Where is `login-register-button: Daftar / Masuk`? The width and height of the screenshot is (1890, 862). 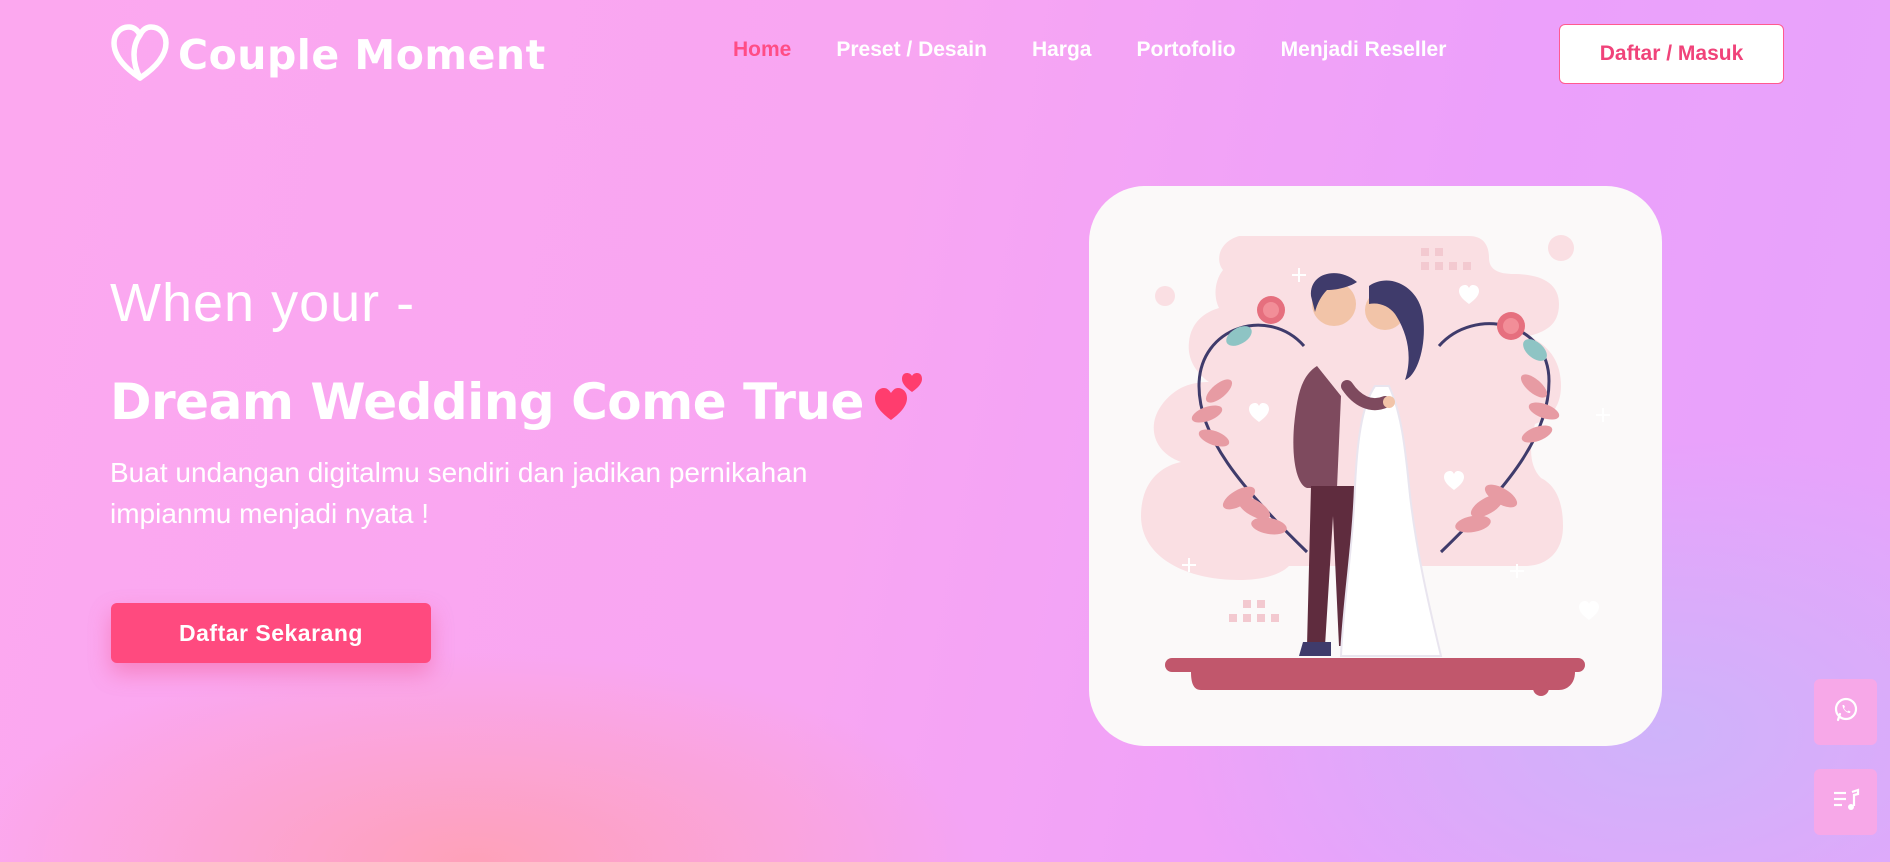
login-register-button: Daftar / Masuk is located at coordinates (1671, 54).